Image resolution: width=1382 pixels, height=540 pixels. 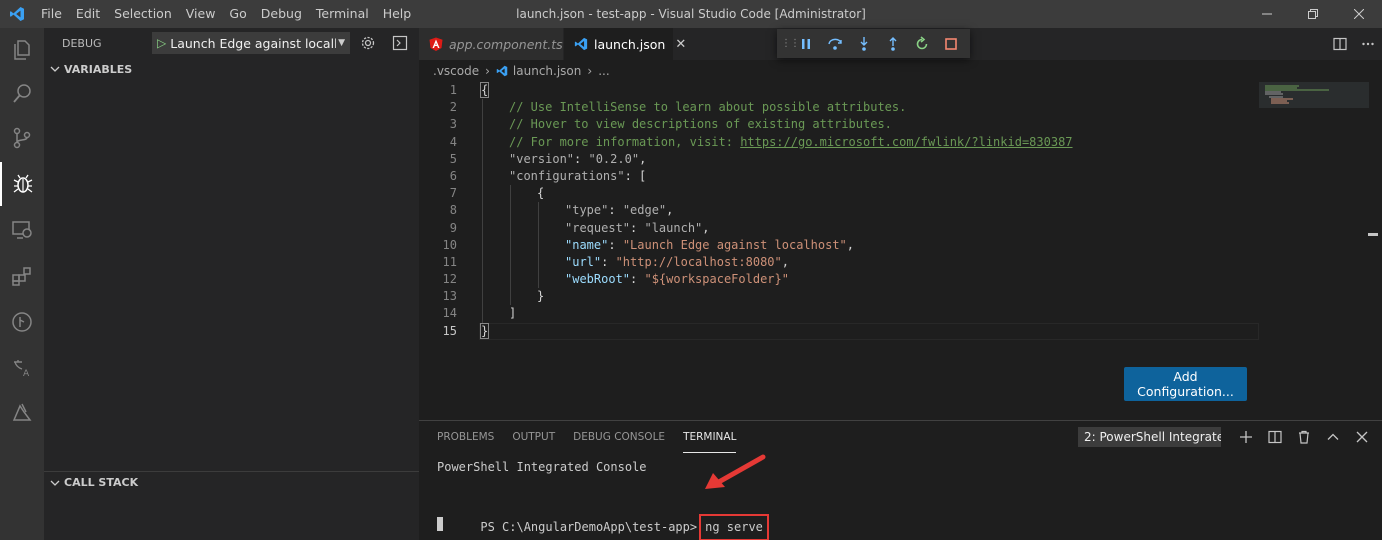 I want to click on step-over-icon, so click(x=834, y=44).